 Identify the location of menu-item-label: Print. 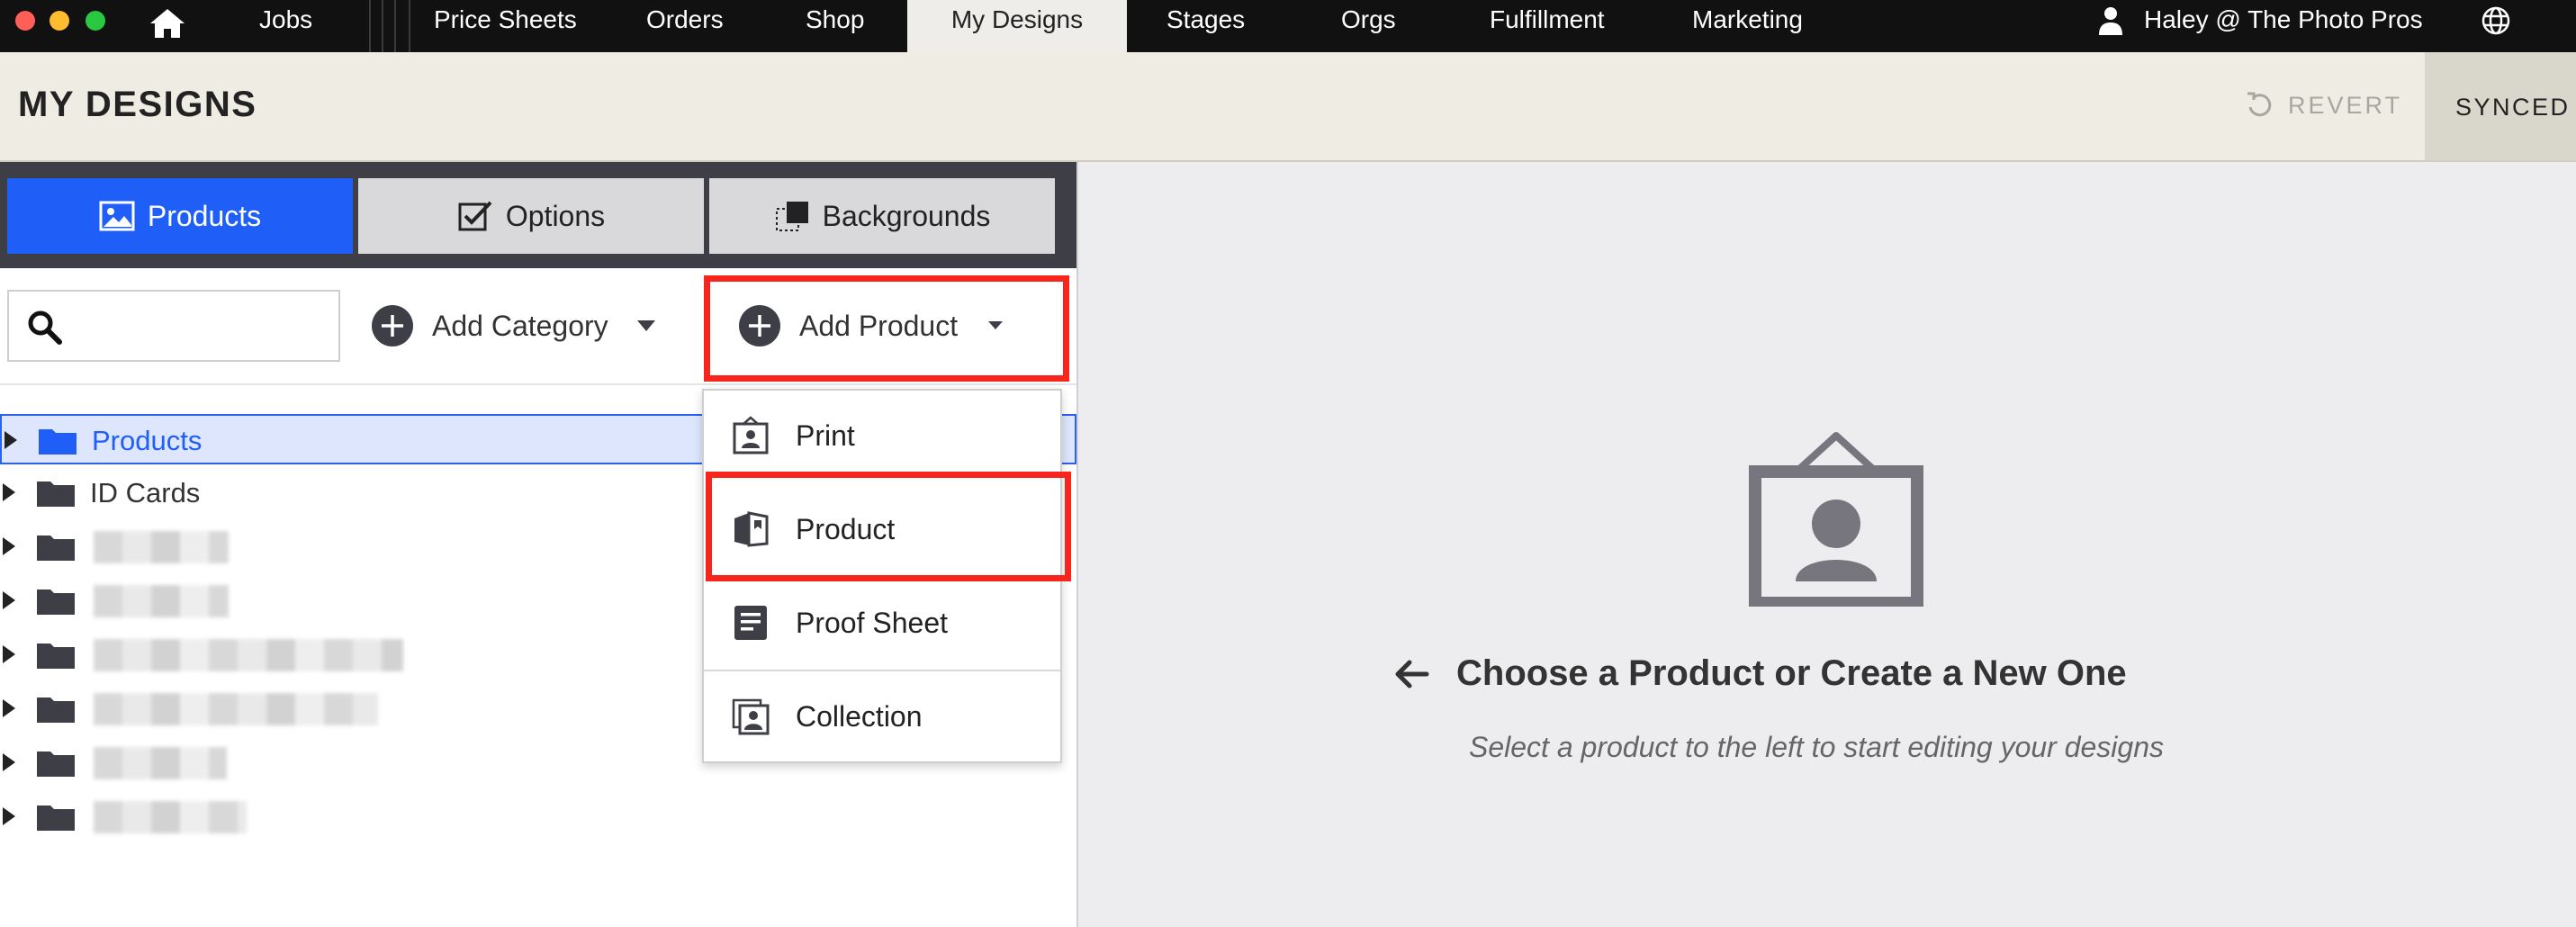
(825, 435).